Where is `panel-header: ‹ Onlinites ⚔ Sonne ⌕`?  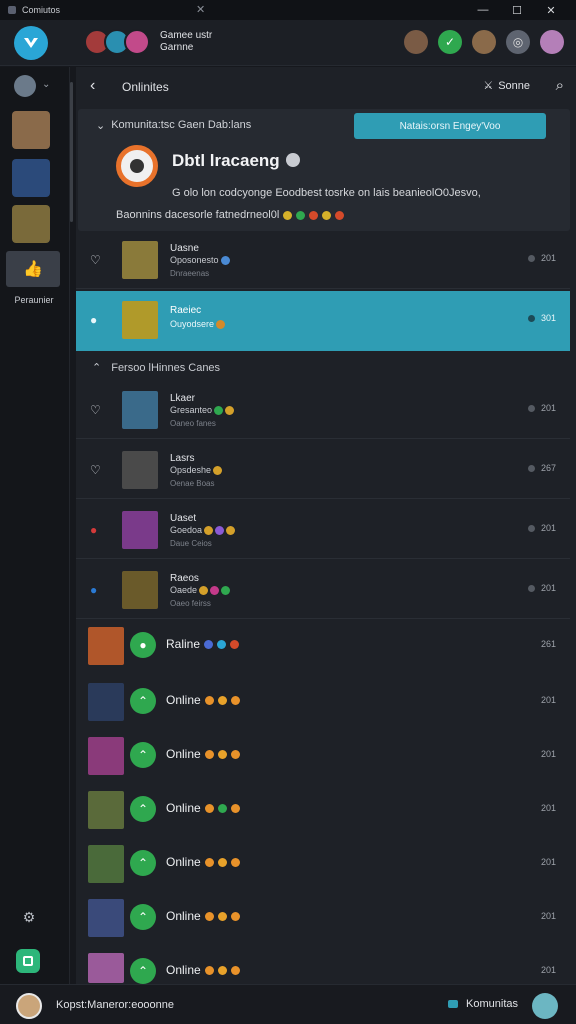
panel-header: ‹ Onlinites ⚔ Sonne ⌕ is located at coordinates (326, 87).